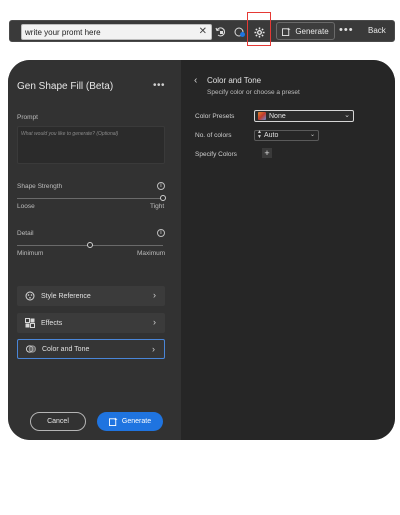 Image resolution: width=400 pixels, height=515 pixels. Describe the element at coordinates (66, 349) in the screenshot. I see `color-and-tone-label: Color and Tone` at that location.